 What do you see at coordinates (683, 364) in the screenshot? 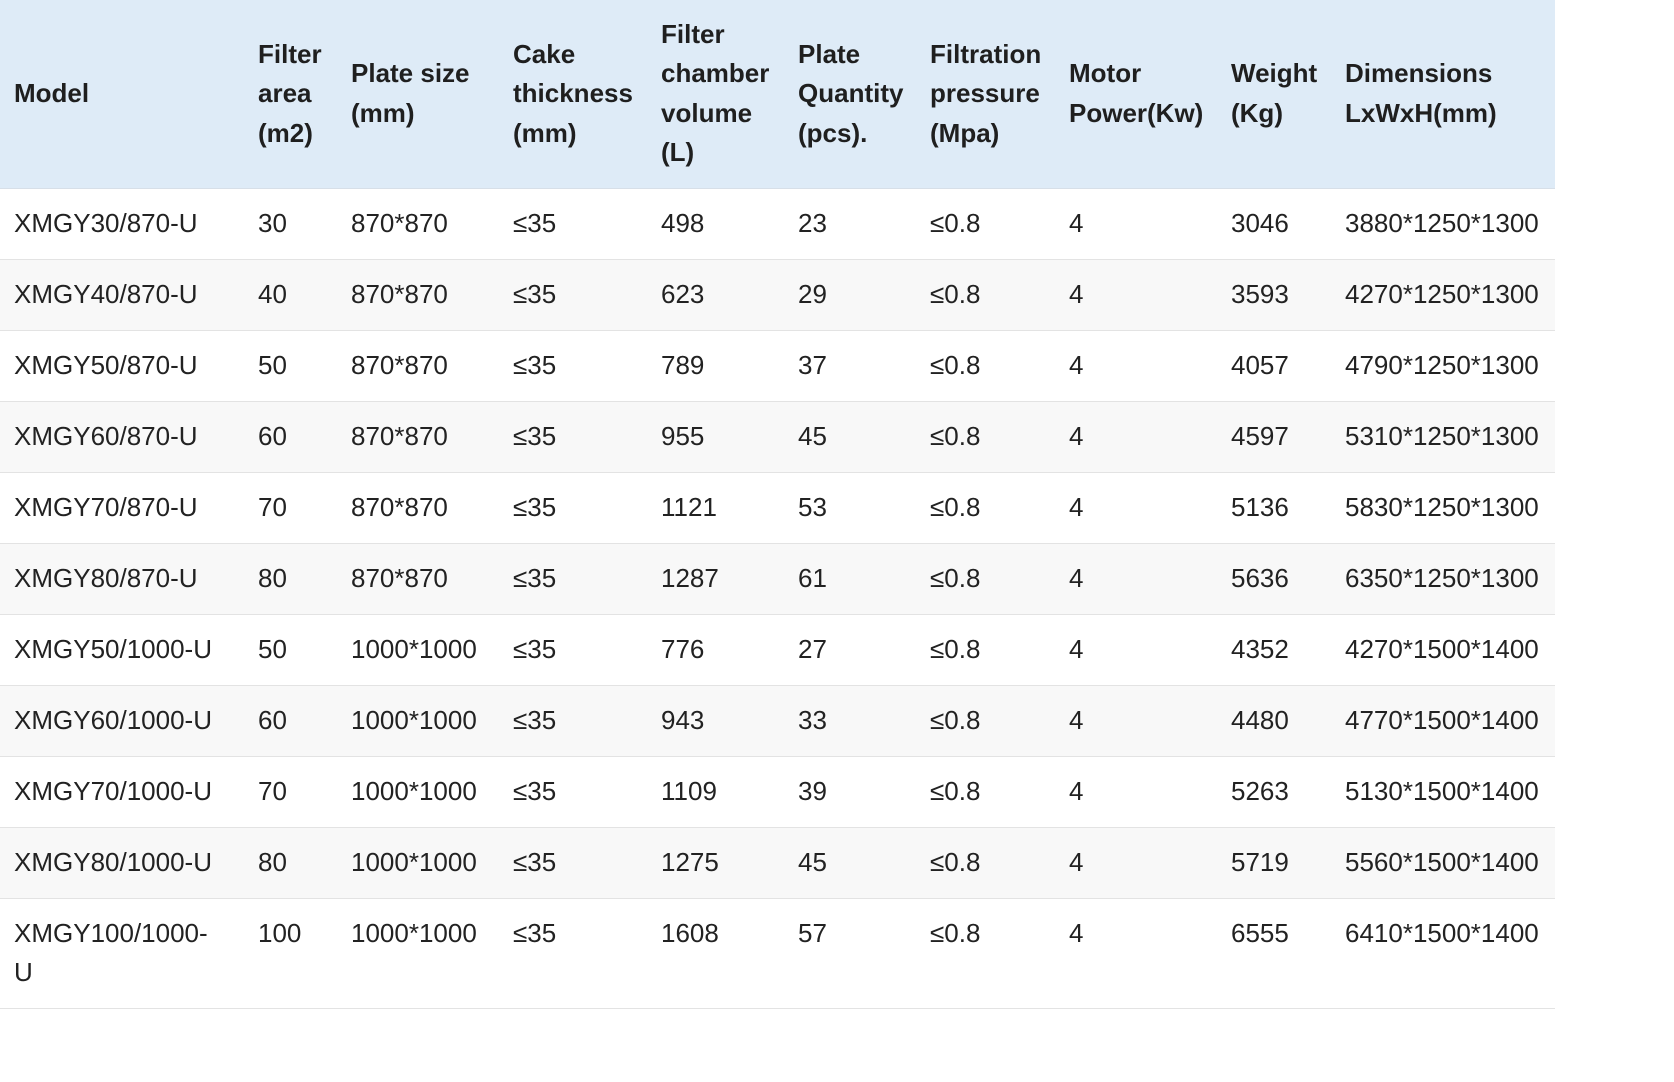
I see `cell-filter-chamber-volume: 789` at bounding box center [683, 364].